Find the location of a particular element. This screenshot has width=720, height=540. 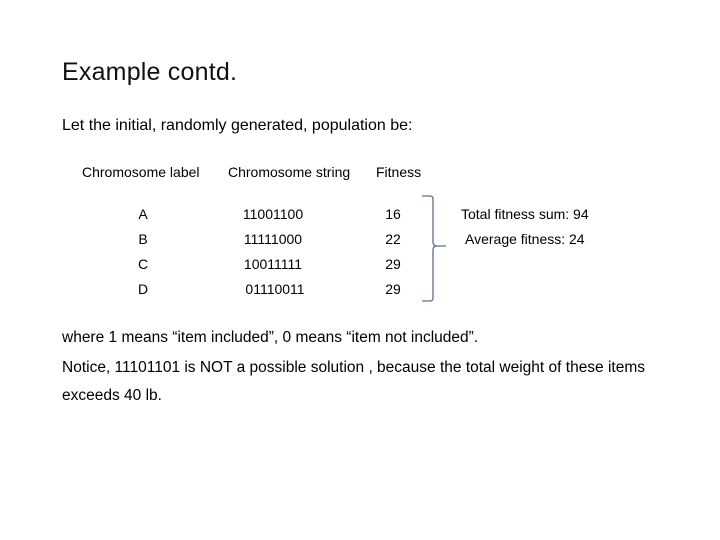

row-label: A is located at coordinates (143, 214).